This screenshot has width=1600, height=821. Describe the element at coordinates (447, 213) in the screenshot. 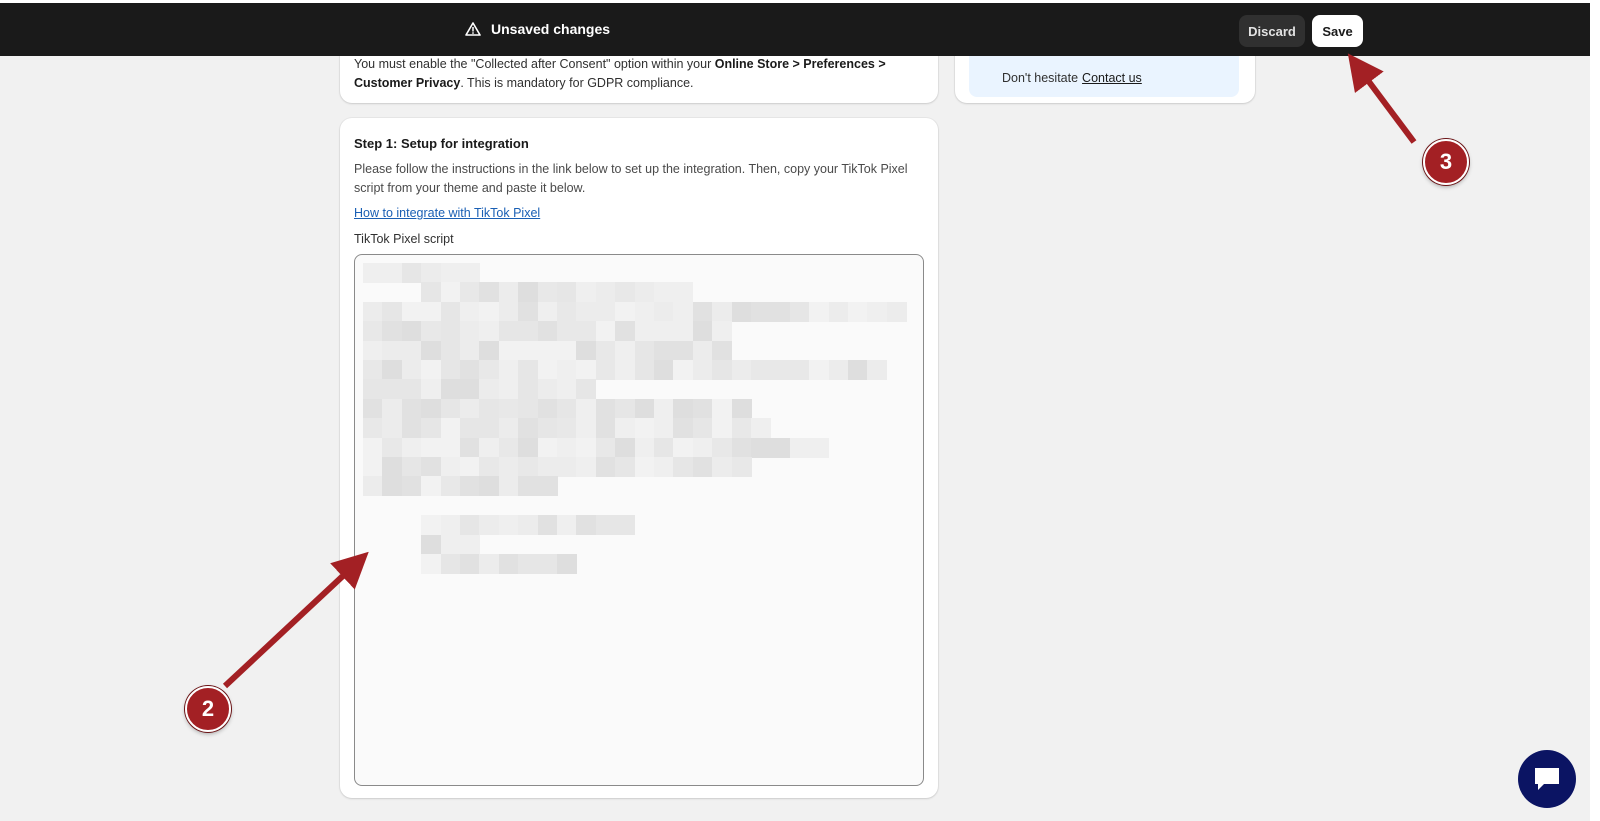

I see `integration-guide-link: How to integrate with TikTok Pixel` at that location.